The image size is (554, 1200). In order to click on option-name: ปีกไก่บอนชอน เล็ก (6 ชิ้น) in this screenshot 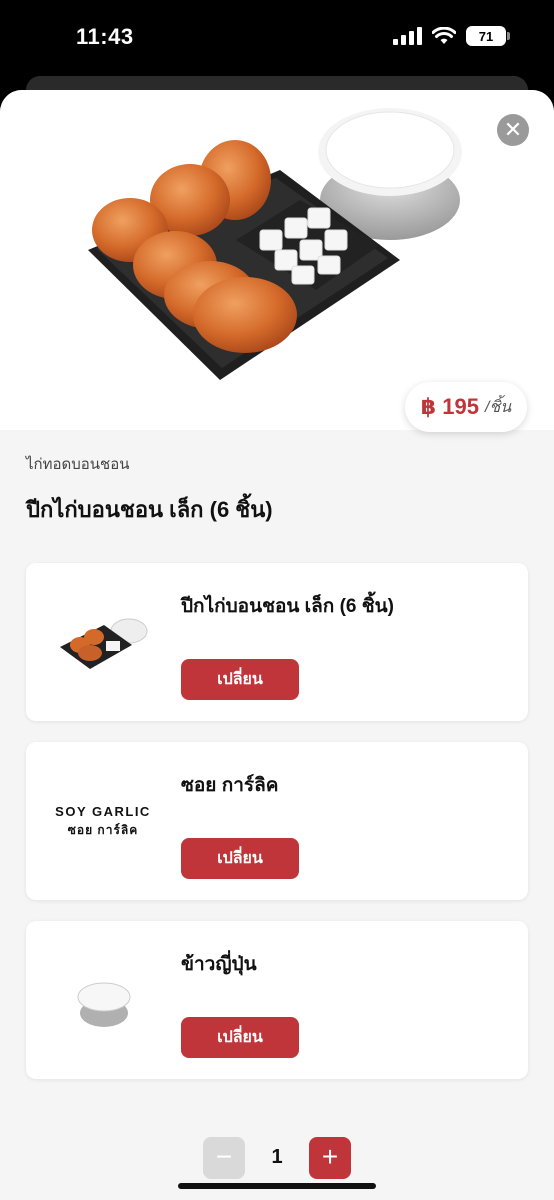, I will do `click(287, 606)`.